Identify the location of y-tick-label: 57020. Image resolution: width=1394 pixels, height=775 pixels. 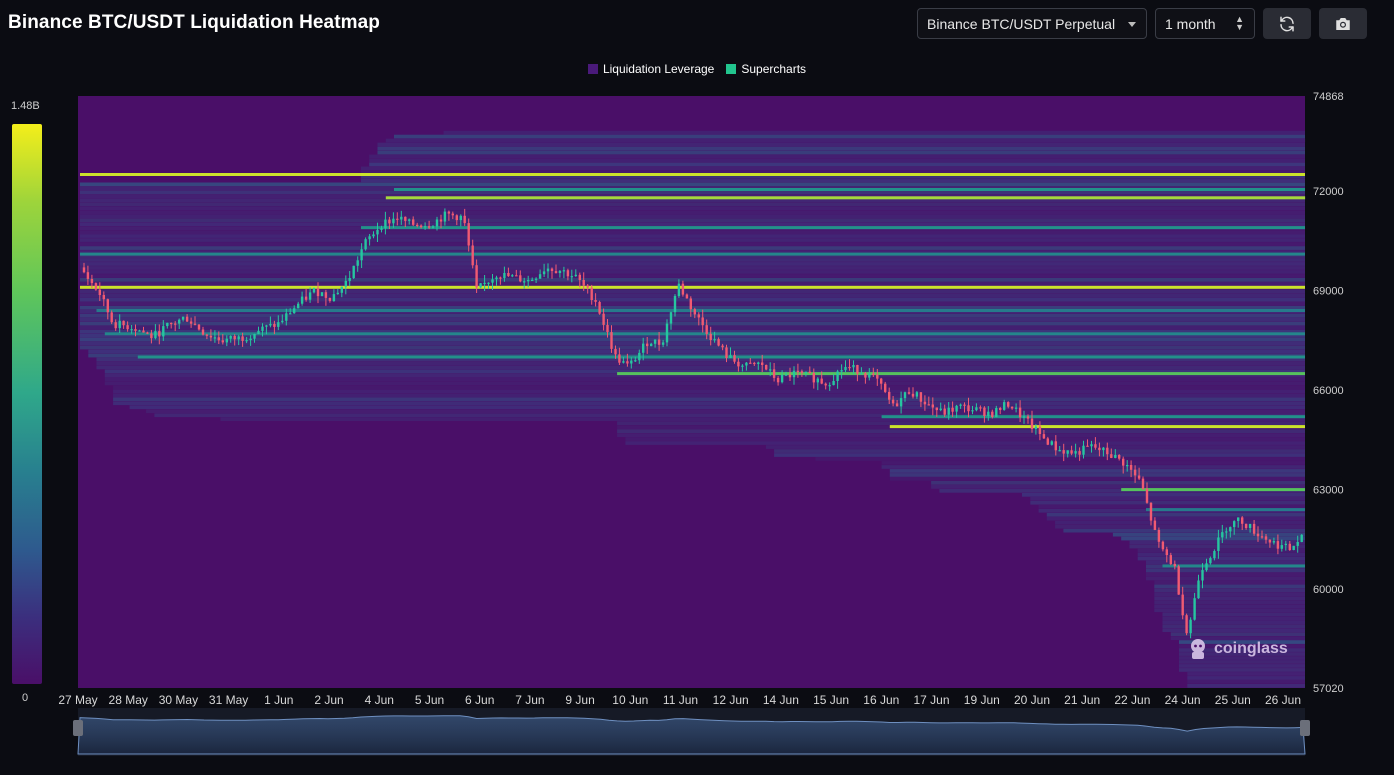
(1328, 689).